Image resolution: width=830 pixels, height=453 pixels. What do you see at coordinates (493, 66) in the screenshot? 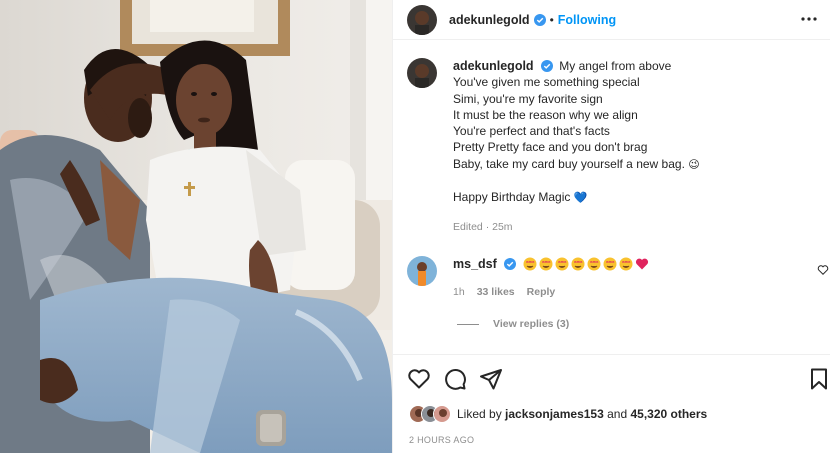
I see `caption-username: adekunlegold` at bounding box center [493, 66].